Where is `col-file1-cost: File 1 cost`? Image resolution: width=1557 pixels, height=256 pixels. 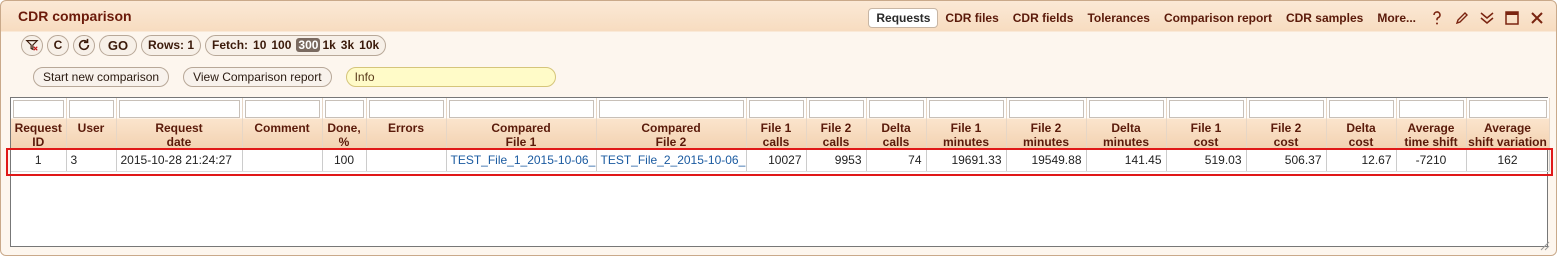
col-file1-cost: File 1 cost is located at coordinates (1206, 123).